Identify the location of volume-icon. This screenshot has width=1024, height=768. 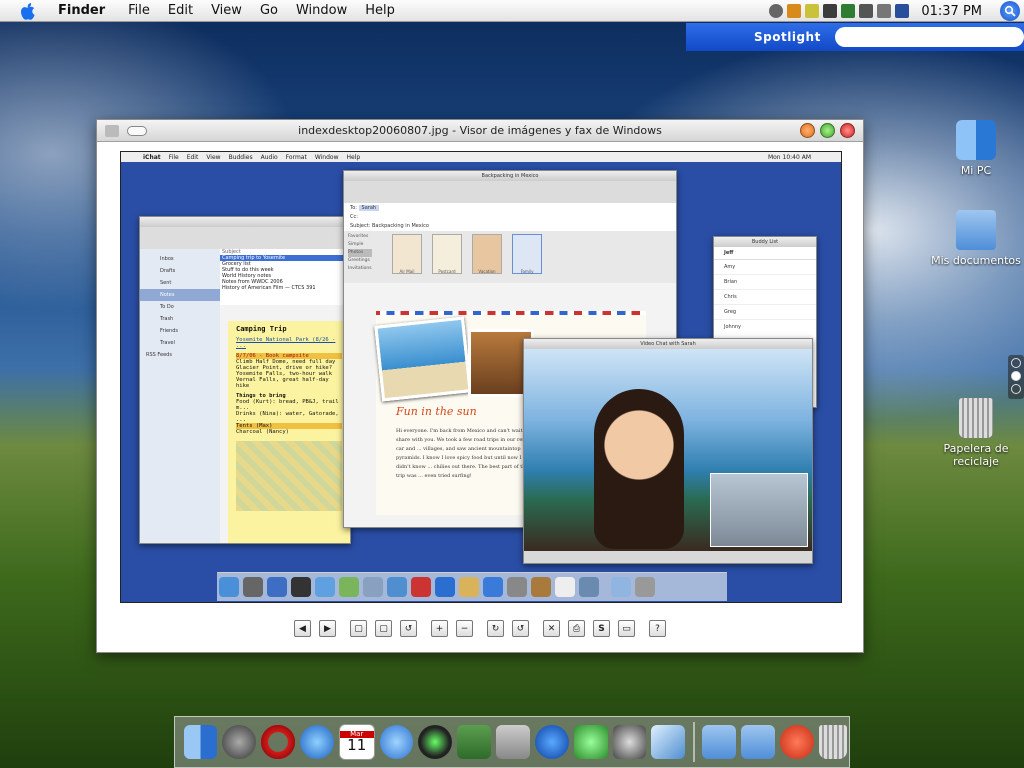
(884, 11).